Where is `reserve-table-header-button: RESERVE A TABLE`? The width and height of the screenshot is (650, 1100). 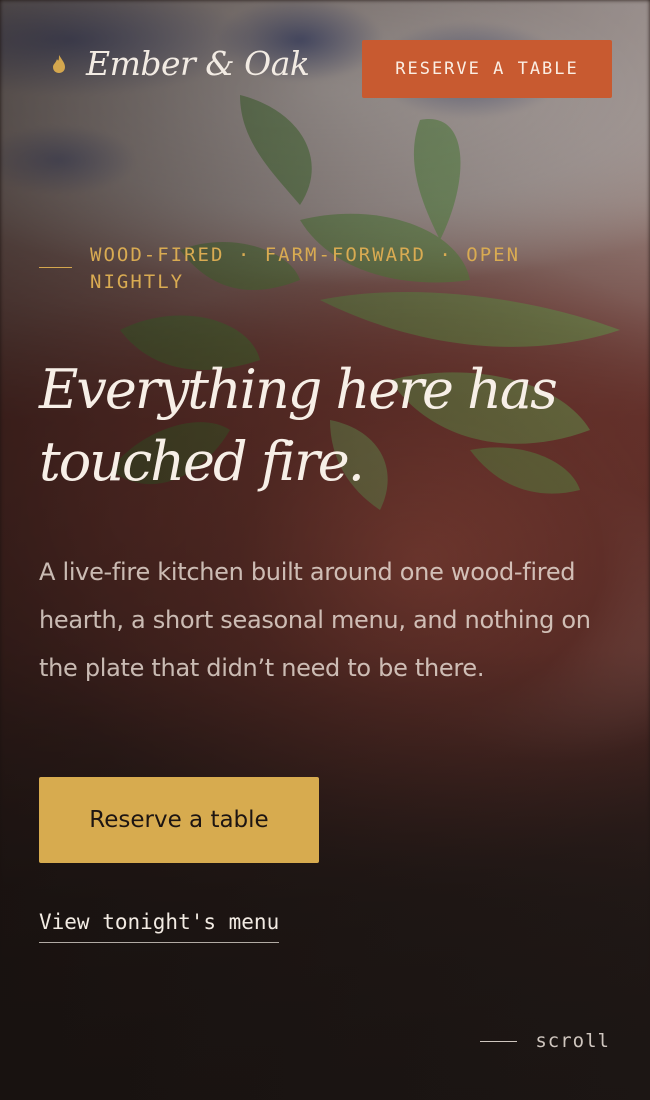 reserve-table-header-button: RESERVE A TABLE is located at coordinates (487, 69).